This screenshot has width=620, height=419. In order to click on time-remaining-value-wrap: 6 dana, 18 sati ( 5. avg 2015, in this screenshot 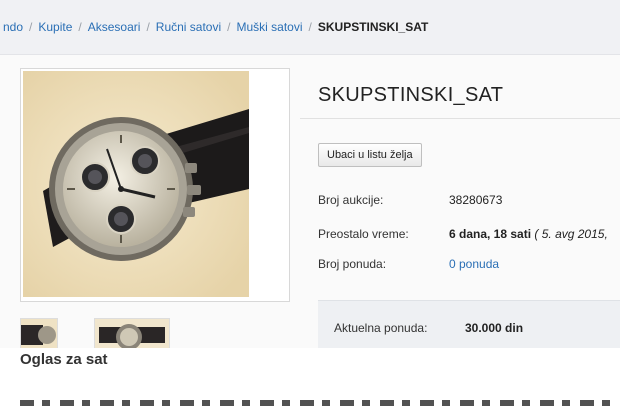, I will do `click(528, 234)`.